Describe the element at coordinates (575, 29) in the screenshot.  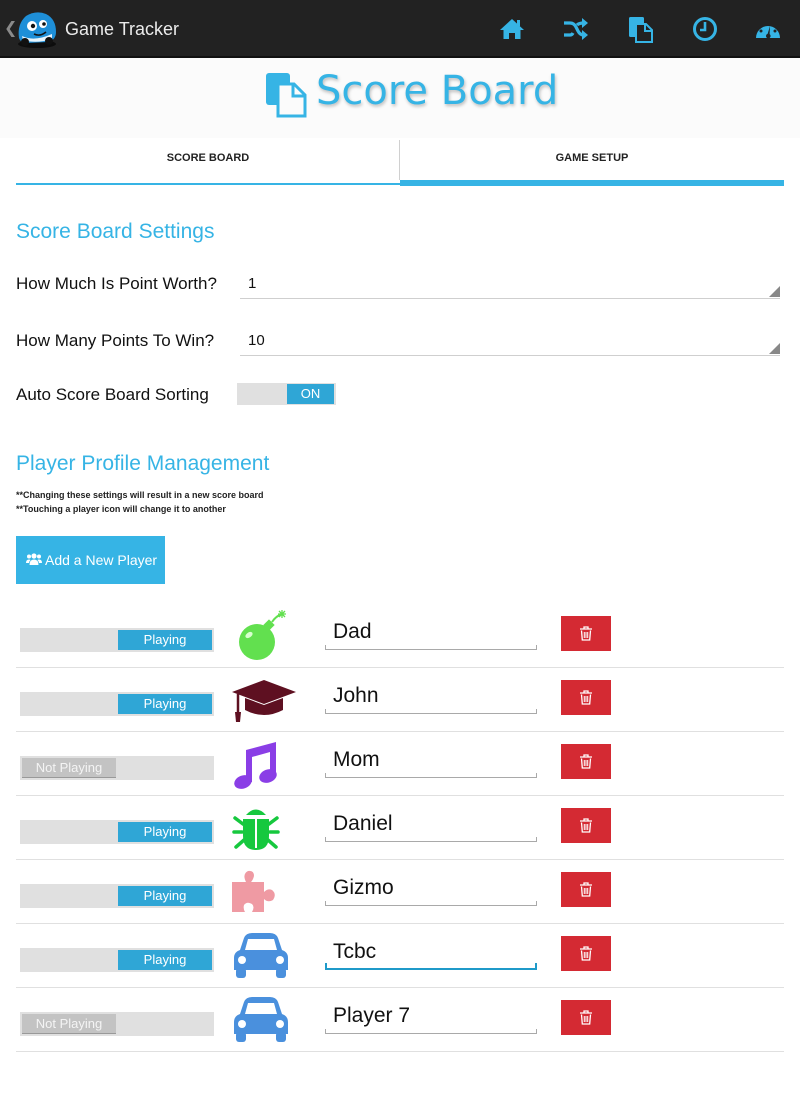
I see `shuffle-icon` at that location.